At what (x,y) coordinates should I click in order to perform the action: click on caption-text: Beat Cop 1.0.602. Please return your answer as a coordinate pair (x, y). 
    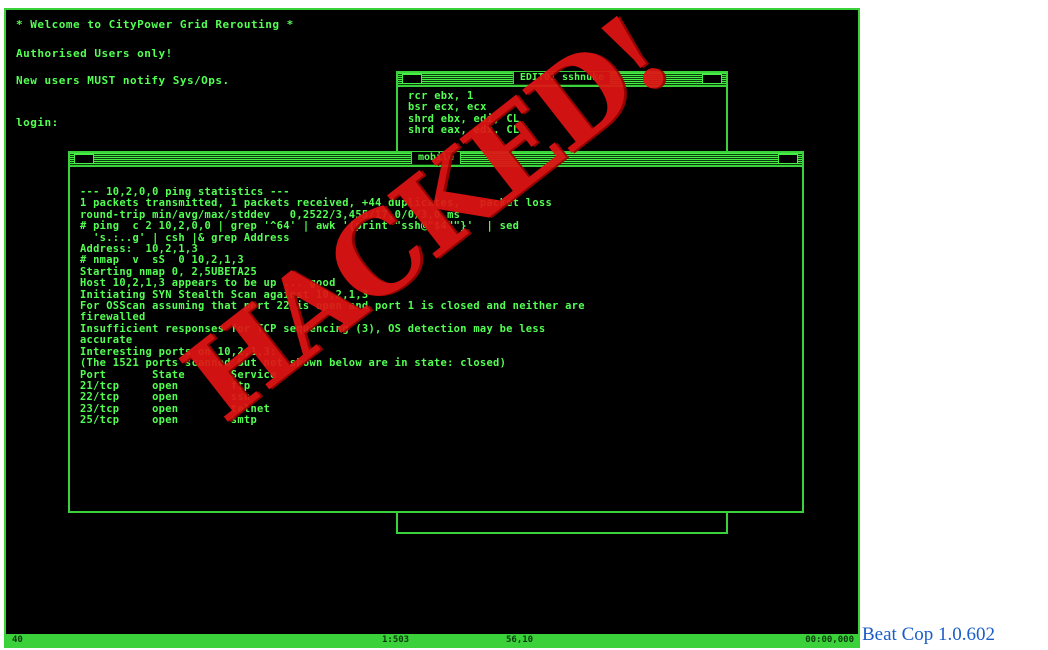
    Looking at the image, I should click on (928, 634).